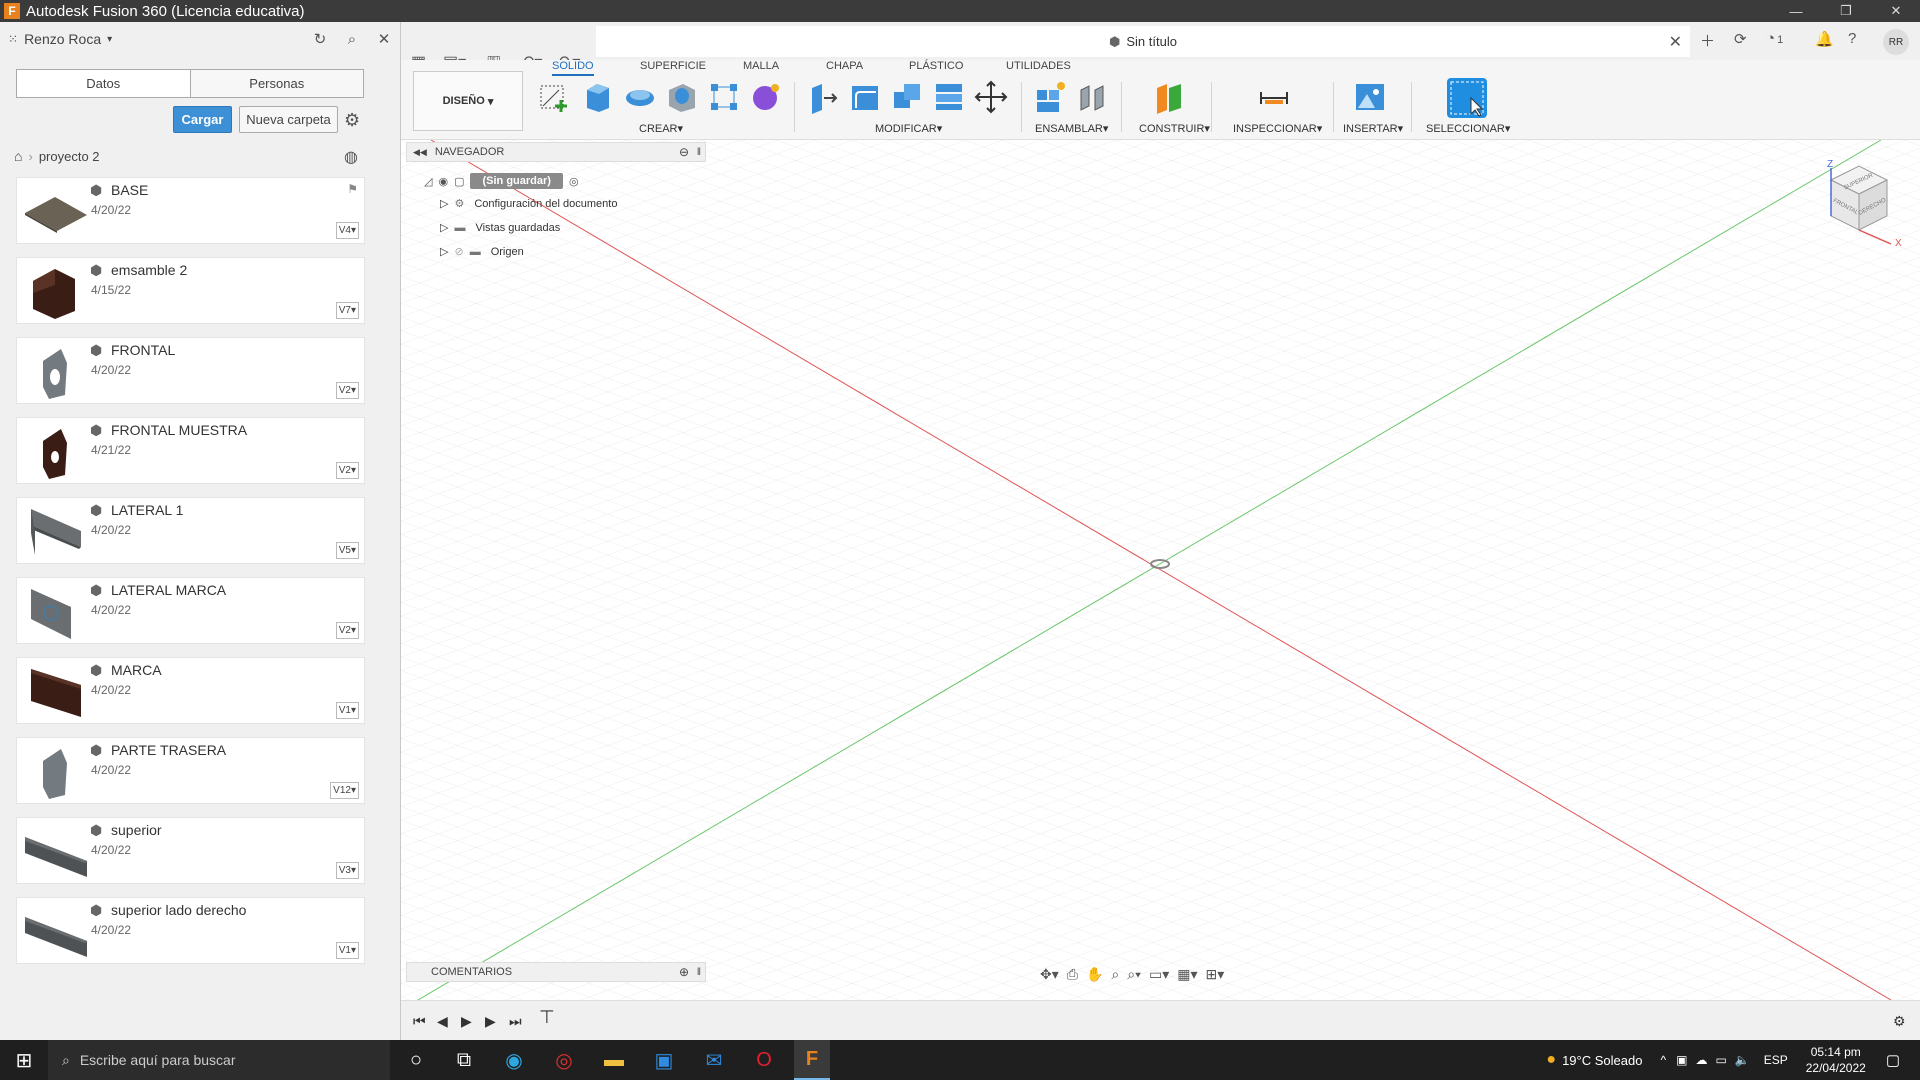 The image size is (1920, 1080). Describe the element at coordinates (1896, 42) in the screenshot. I see `avatar: RR` at that location.